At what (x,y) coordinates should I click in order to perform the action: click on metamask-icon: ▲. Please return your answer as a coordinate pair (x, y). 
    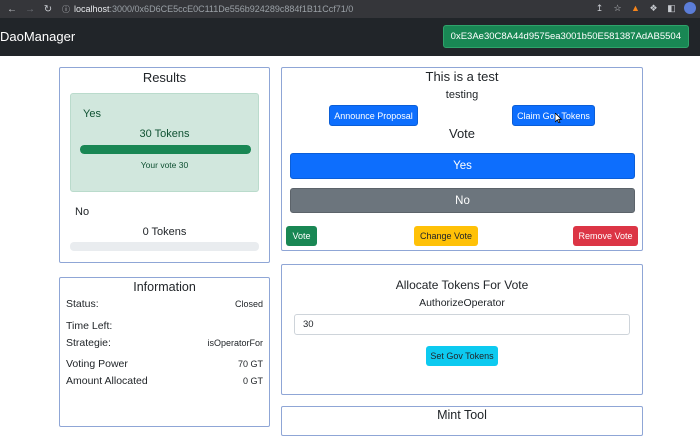
    Looking at the image, I should click on (635, 8).